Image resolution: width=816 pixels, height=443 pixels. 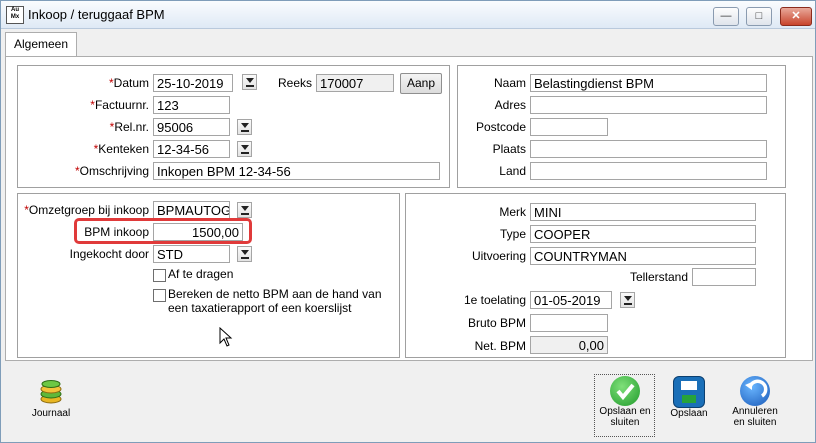 What do you see at coordinates (111, 171) in the screenshot?
I see `omschrijving-label: *Omschrijving` at bounding box center [111, 171].